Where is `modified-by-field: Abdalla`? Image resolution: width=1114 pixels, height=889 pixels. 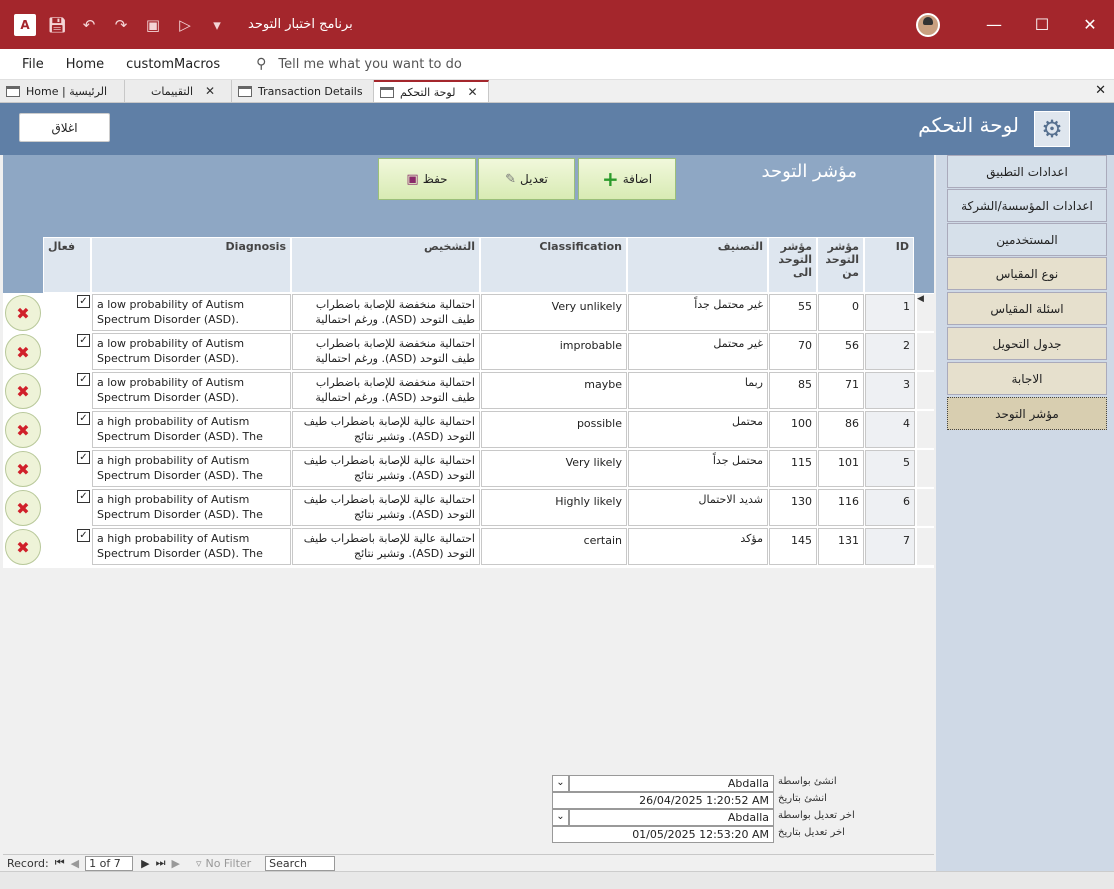
modified-by-field: Abdalla is located at coordinates (671, 817).